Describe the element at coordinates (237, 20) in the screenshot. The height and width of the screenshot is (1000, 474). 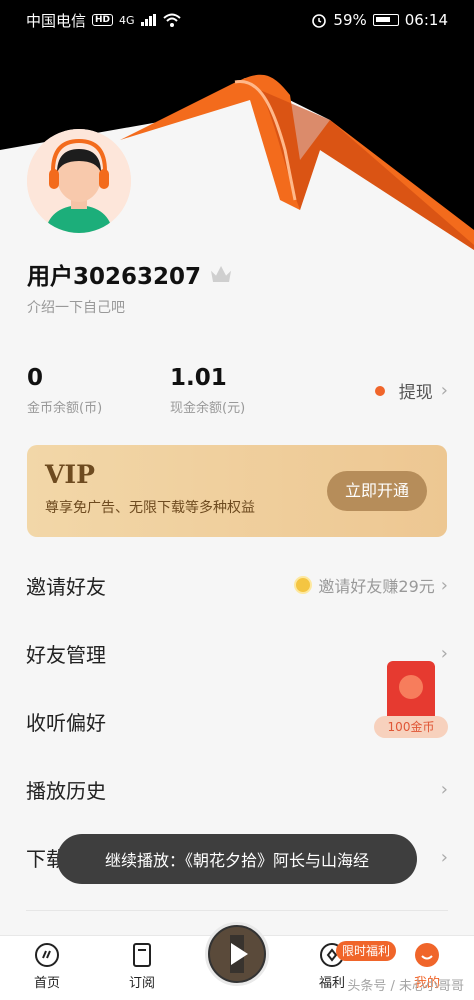
I see `status-bar: 中国电信 HD 4G 59% 06:14` at that location.